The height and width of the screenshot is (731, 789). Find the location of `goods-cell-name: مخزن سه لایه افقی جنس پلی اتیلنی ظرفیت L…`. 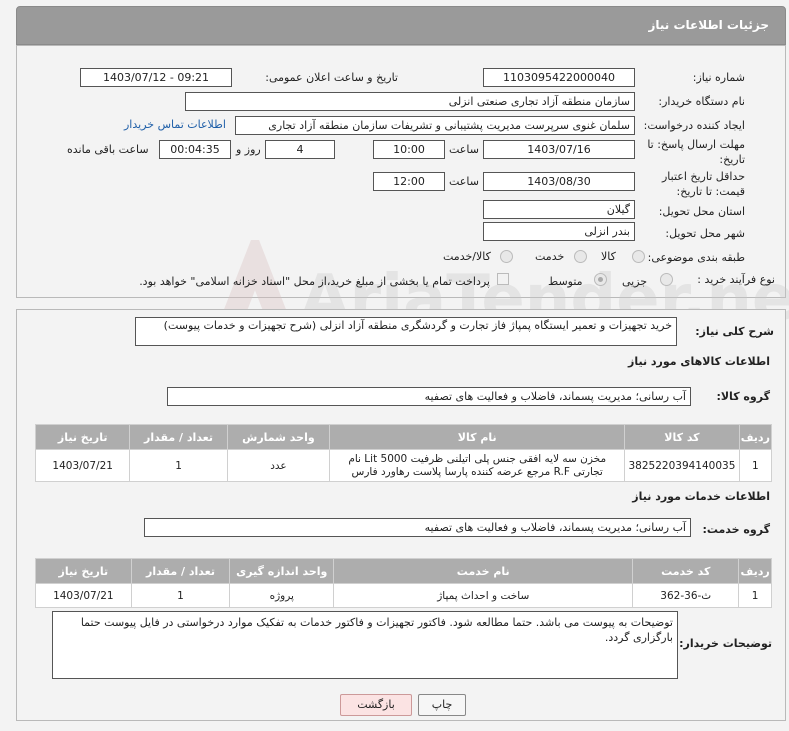

goods-cell-name: مخزن سه لایه افقی جنس پلی اتیلنی ظرفیت L… is located at coordinates (477, 465).